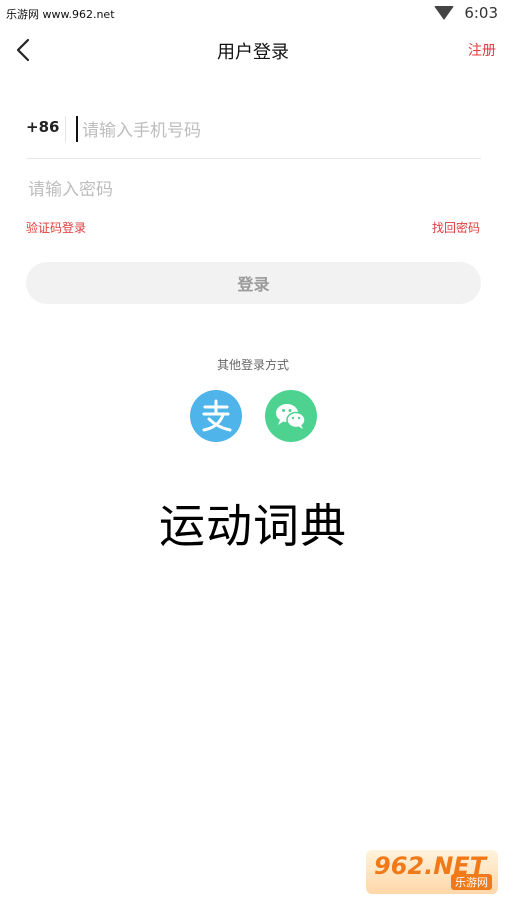 This screenshot has height=900, width=506. Describe the element at coordinates (253, 190) in the screenshot. I see `password-input` at that location.